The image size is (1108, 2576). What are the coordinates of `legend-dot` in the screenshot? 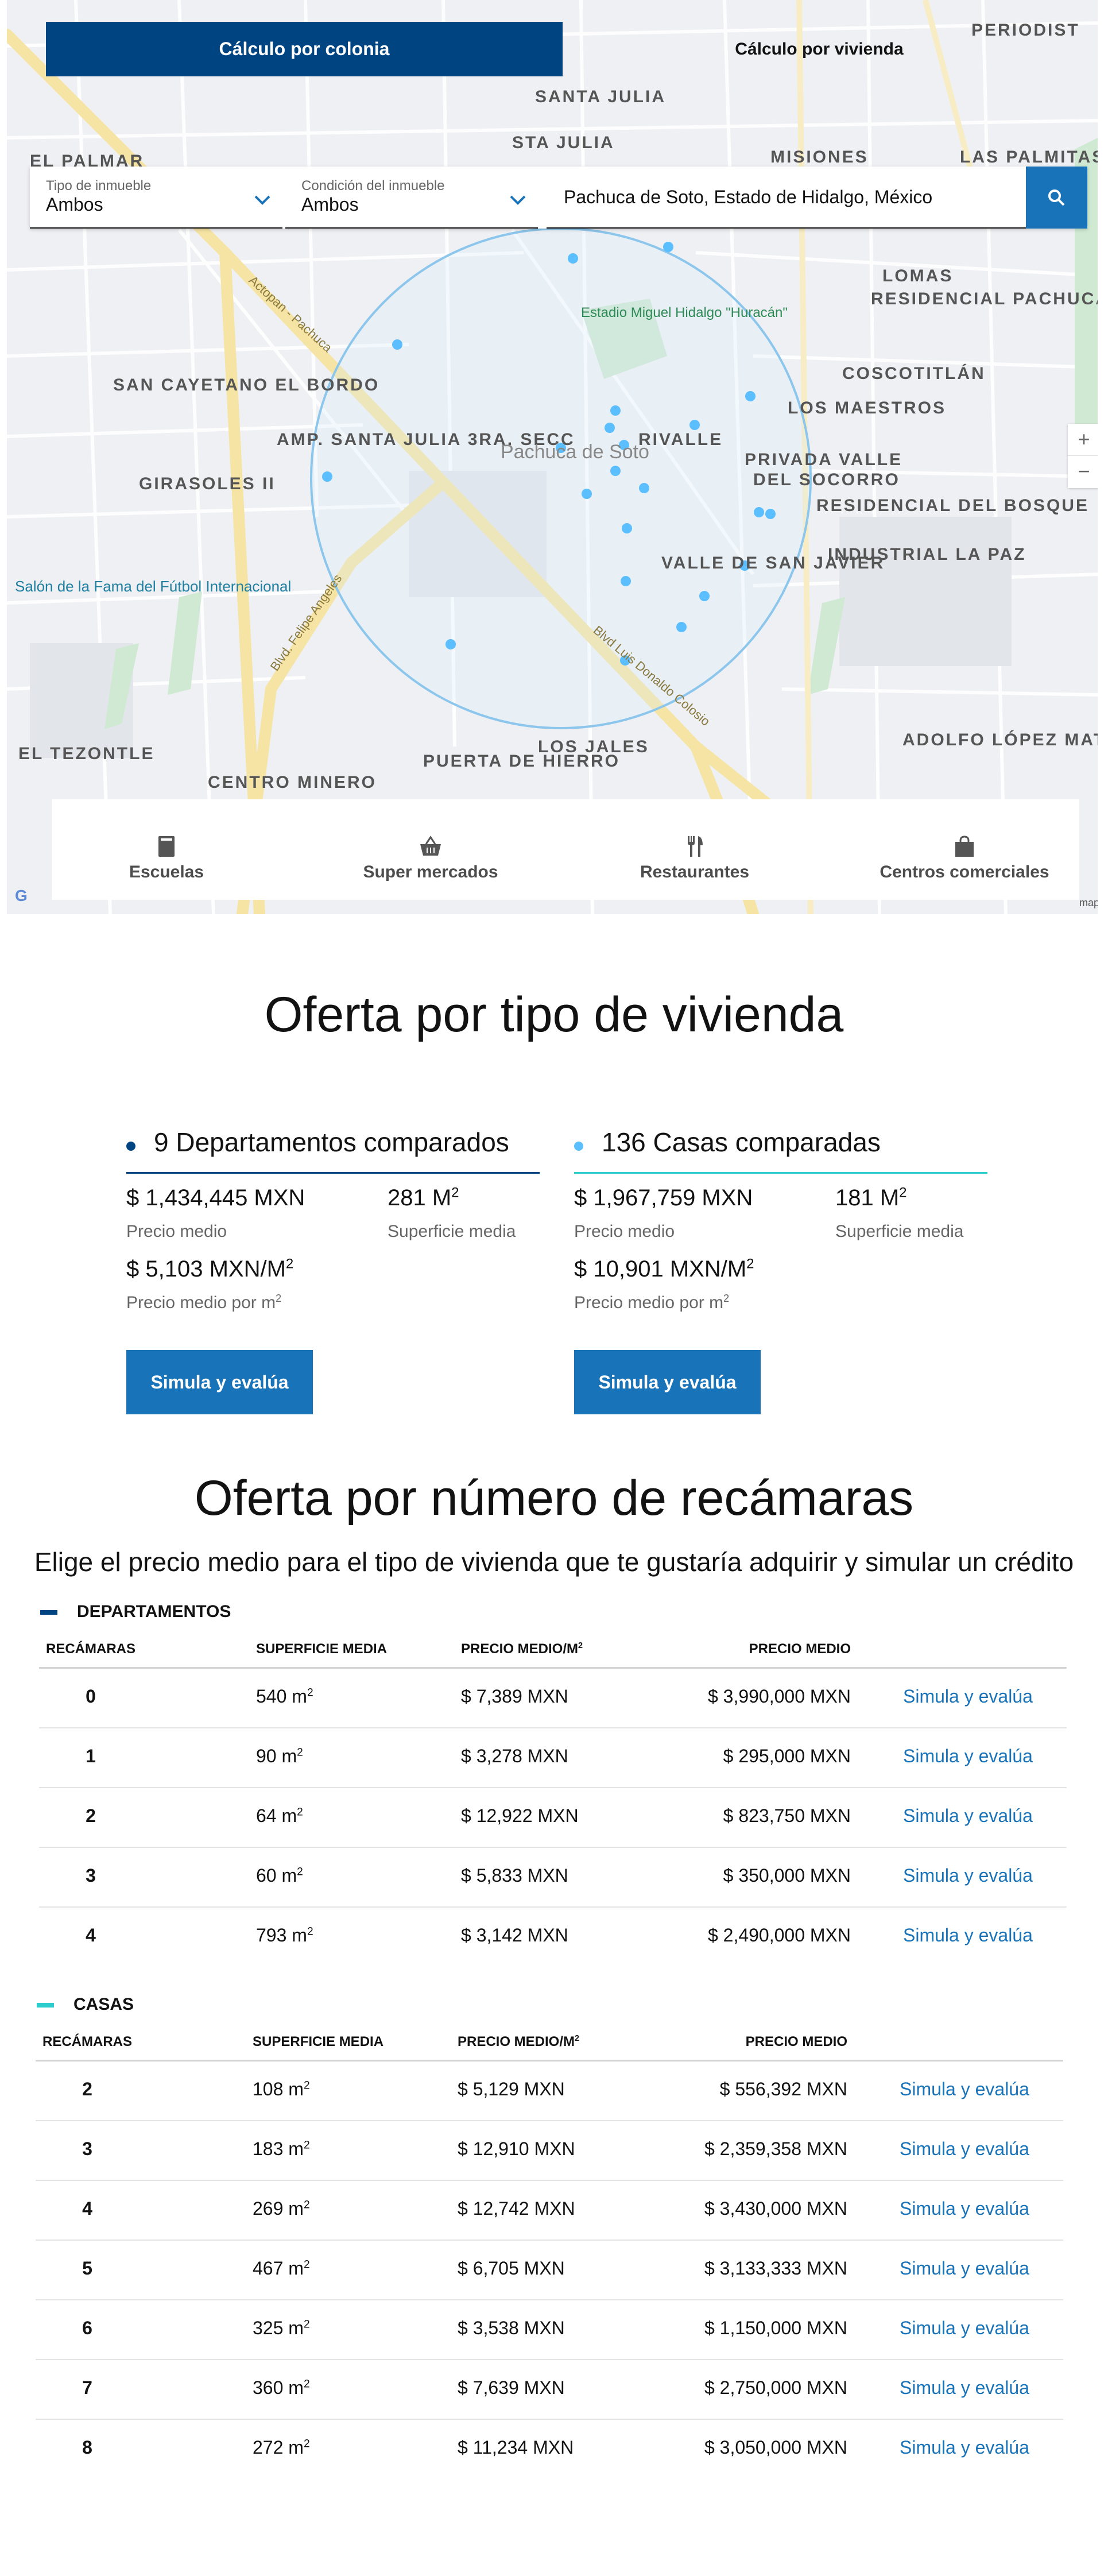 It's located at (578, 1146).